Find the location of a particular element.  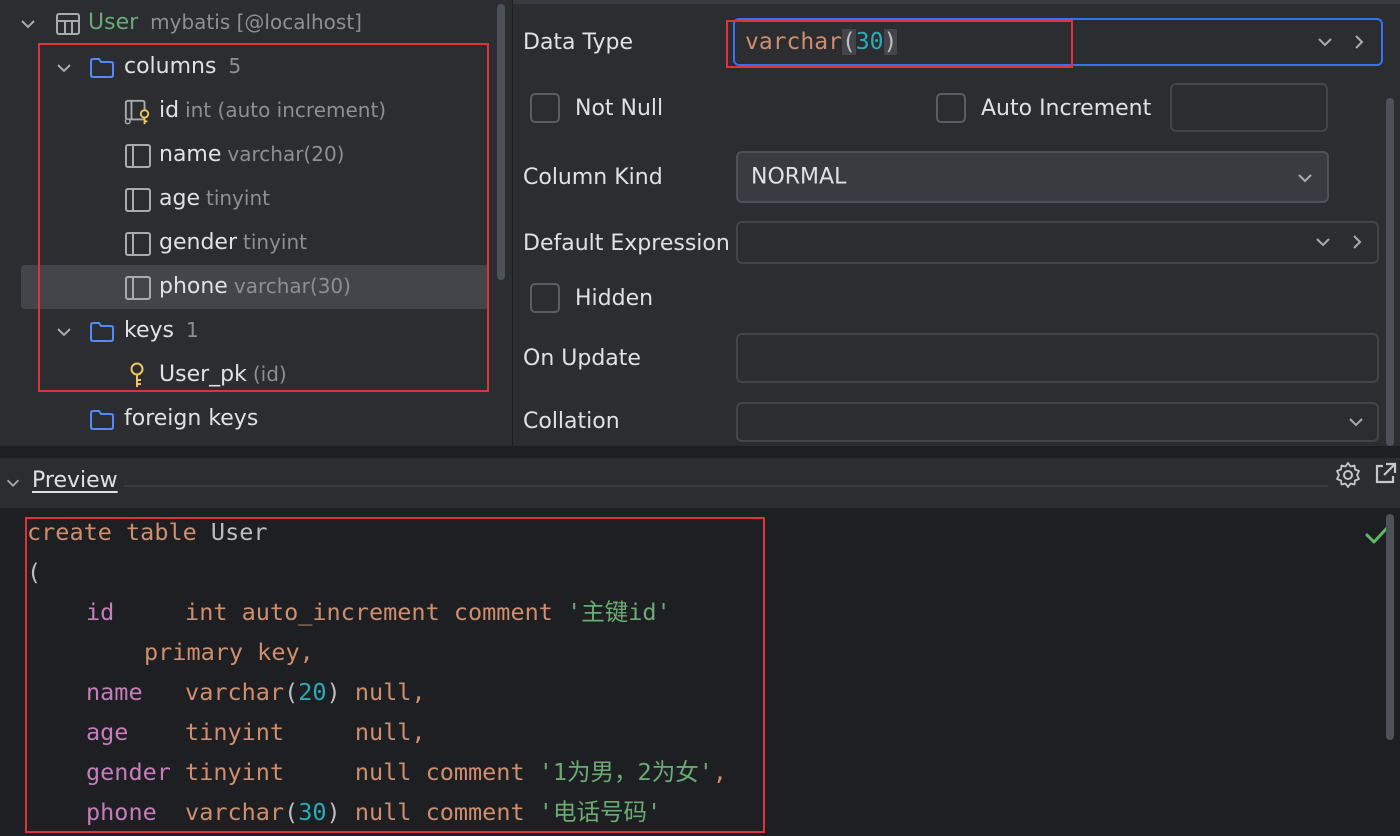

column-label: gender tinyint is located at coordinates (233, 242).